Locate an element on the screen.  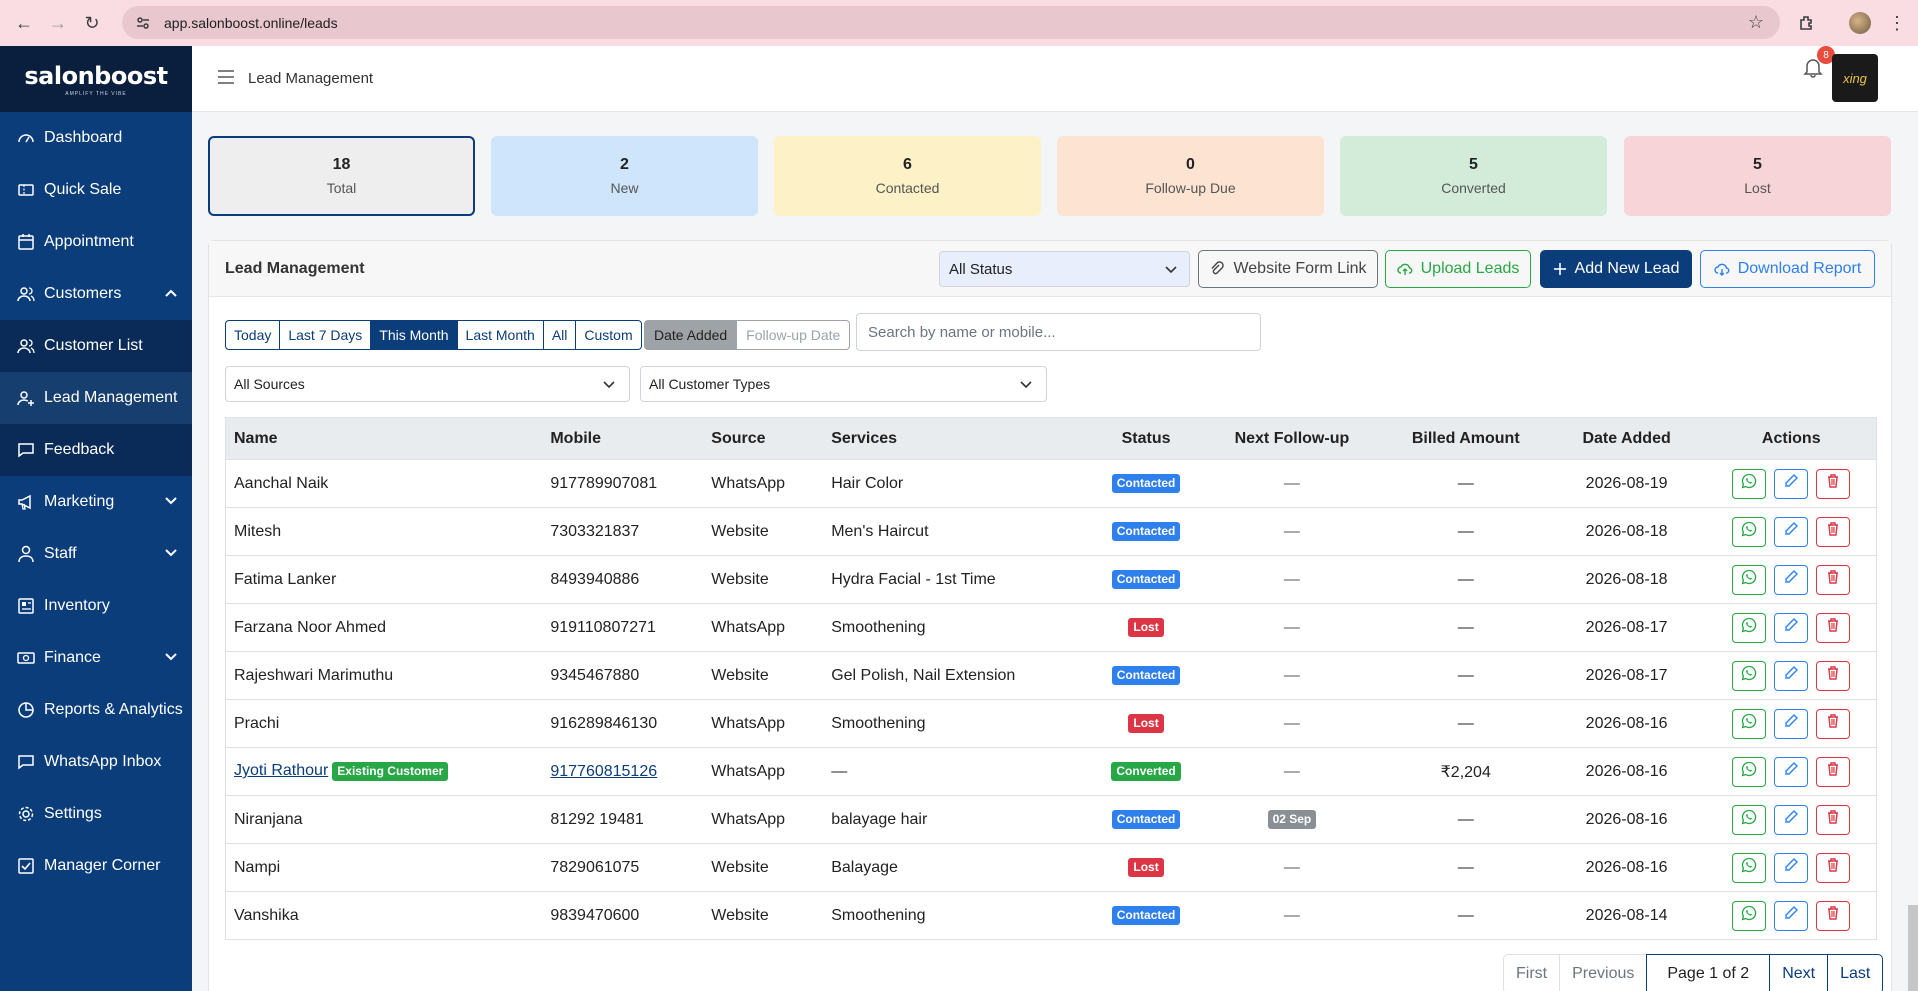
site-settings-icon is located at coordinates (143, 23).